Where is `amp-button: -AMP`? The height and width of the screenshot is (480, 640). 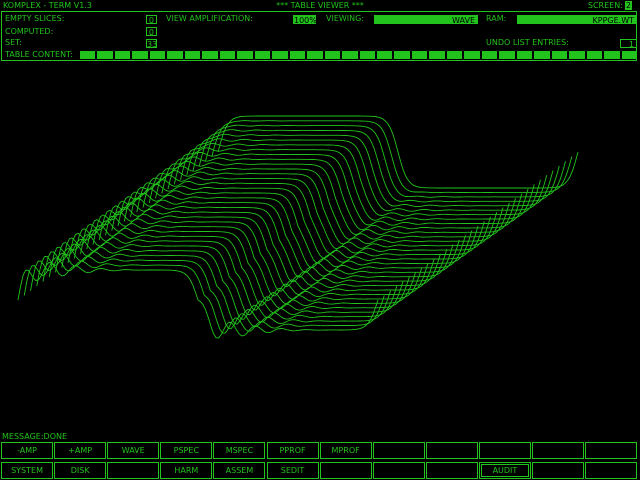
amp-button: -AMP is located at coordinates (27, 450).